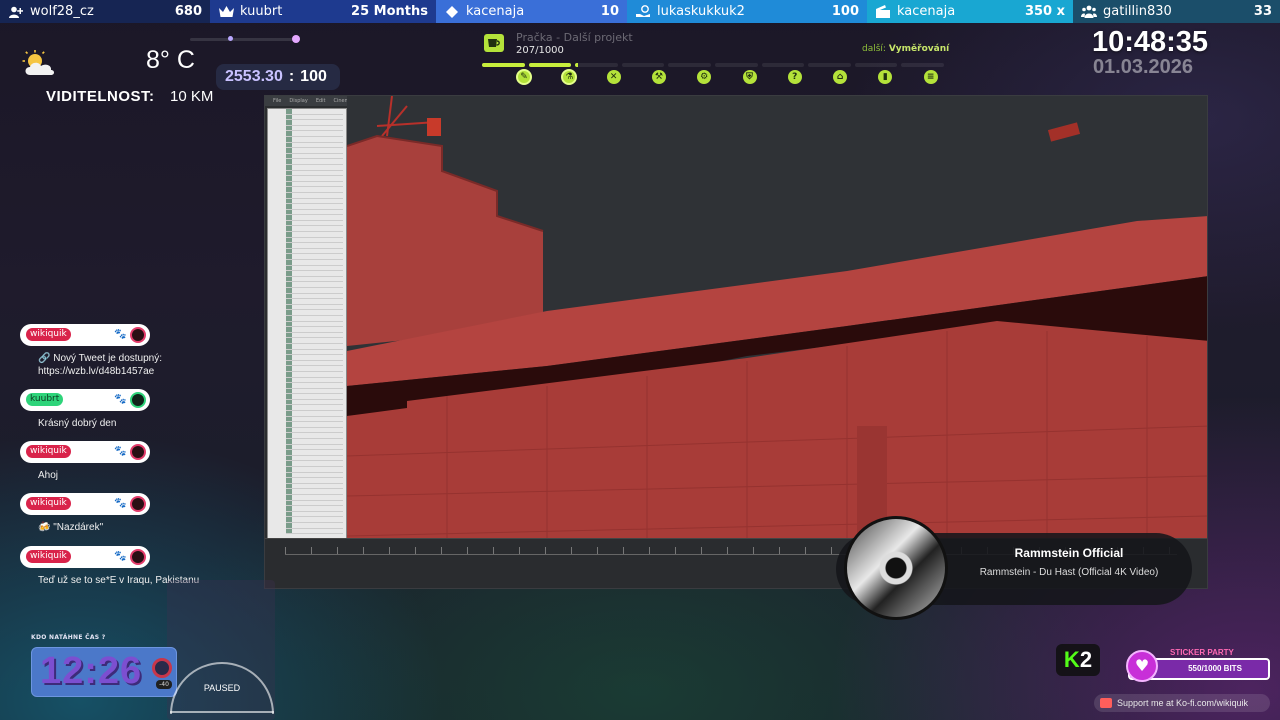 The width and height of the screenshot is (1280, 720). Describe the element at coordinates (100, 96) in the screenshot. I see `visibility-label: VIDITELNOST:` at that location.